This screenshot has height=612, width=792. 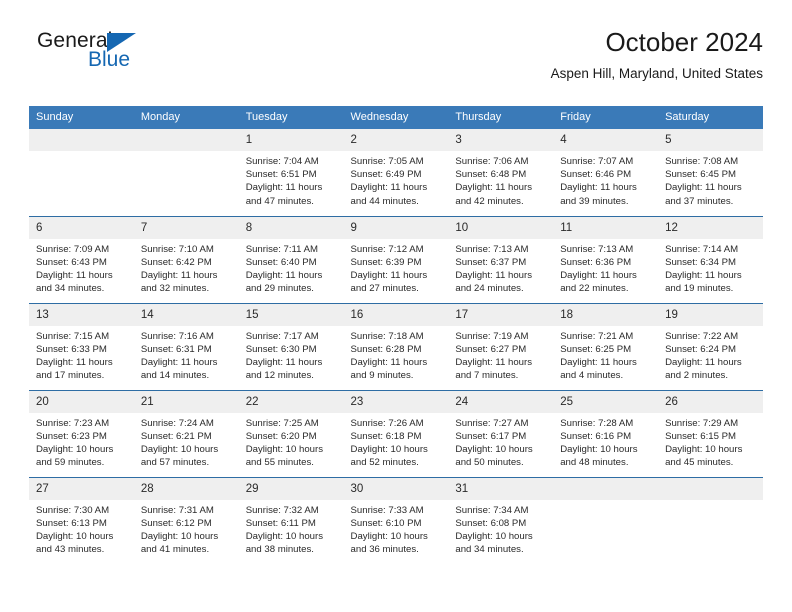 What do you see at coordinates (389, 456) in the screenshot?
I see `daylight-text: Daylight: 10 hours and 52 minutes.` at bounding box center [389, 456].